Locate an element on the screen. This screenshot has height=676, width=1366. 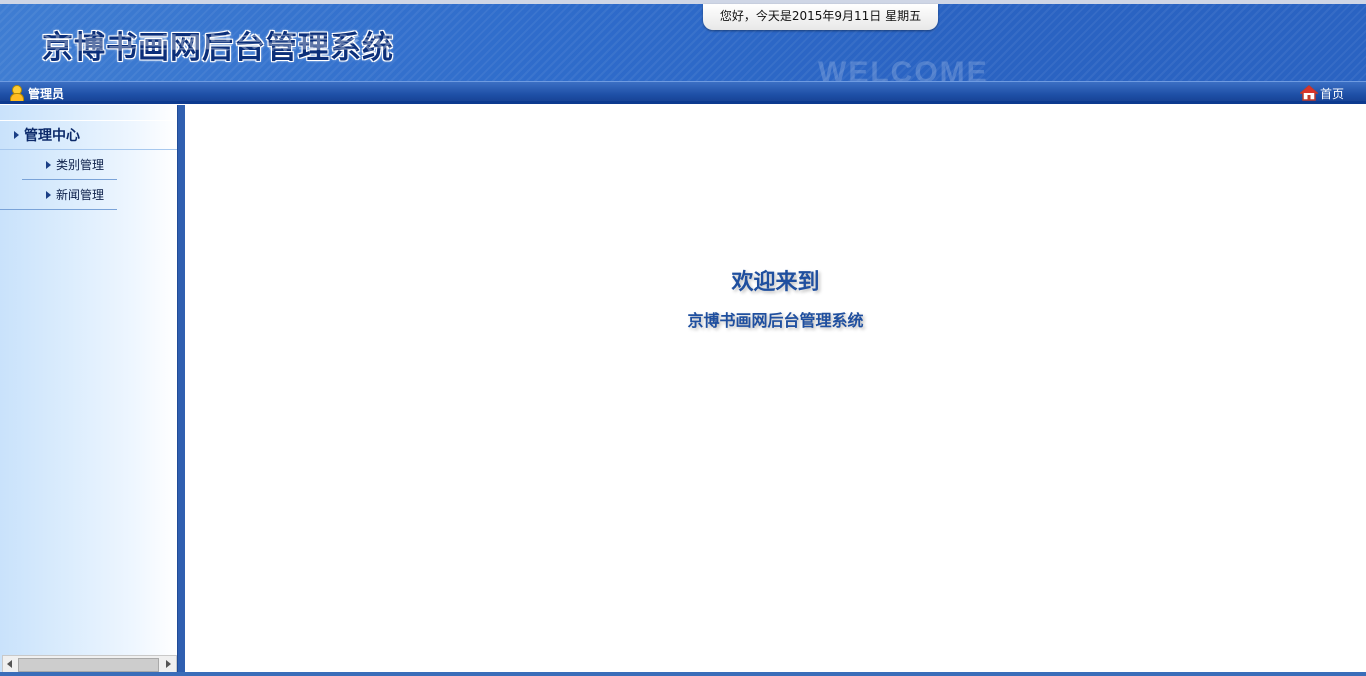
date-greeting: 您好，今天是2015年9月11日 星期五 is located at coordinates (820, 17).